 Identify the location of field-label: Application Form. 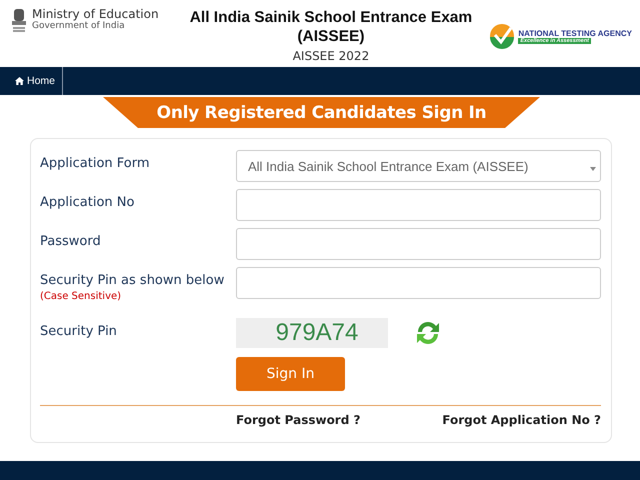
(95, 163).